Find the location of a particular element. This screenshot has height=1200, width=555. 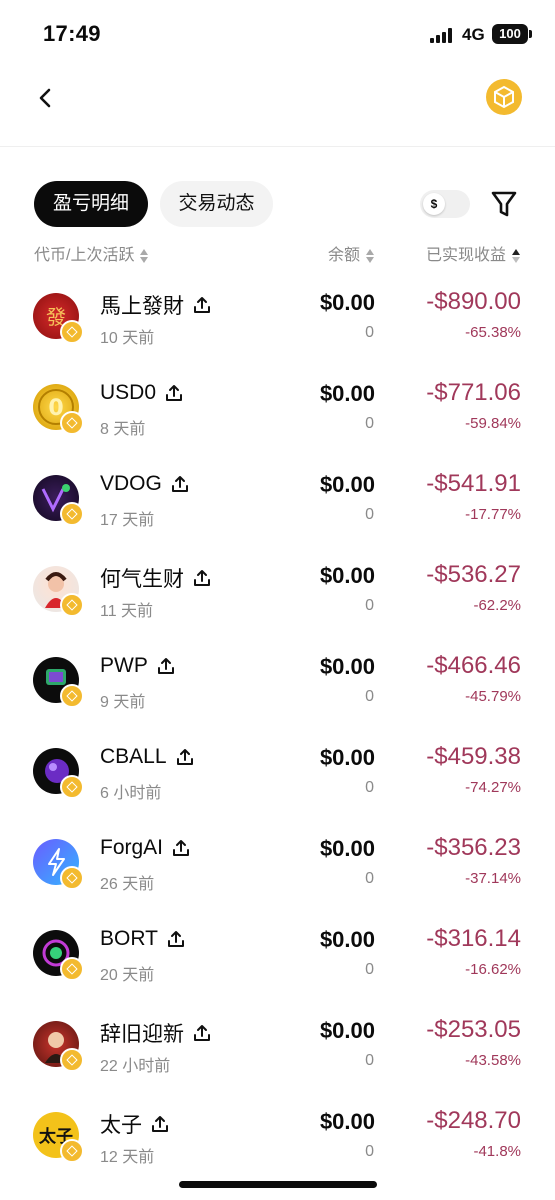

realized-pnl-percent: -41.8% is located at coordinates (497, 1151).